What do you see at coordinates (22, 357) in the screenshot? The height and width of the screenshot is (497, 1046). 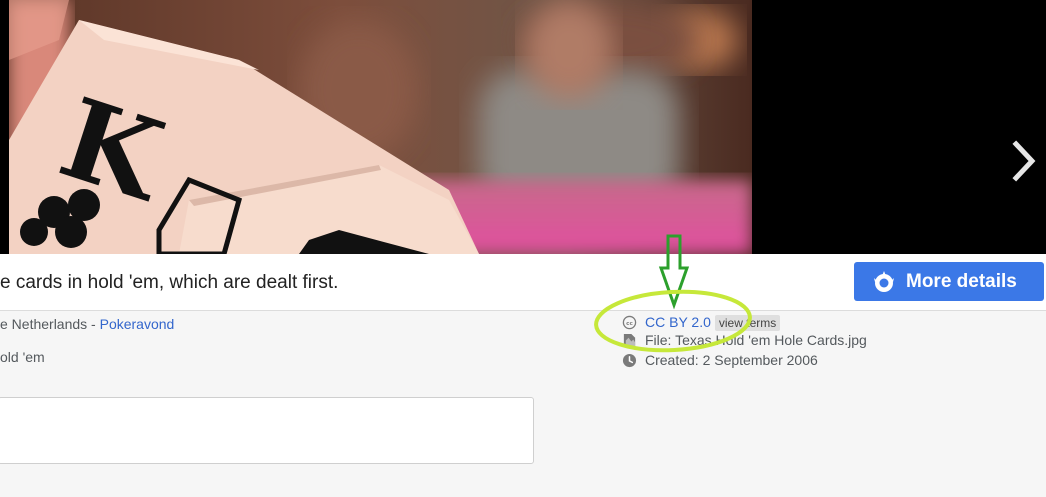 I see `category-text: old 'em` at bounding box center [22, 357].